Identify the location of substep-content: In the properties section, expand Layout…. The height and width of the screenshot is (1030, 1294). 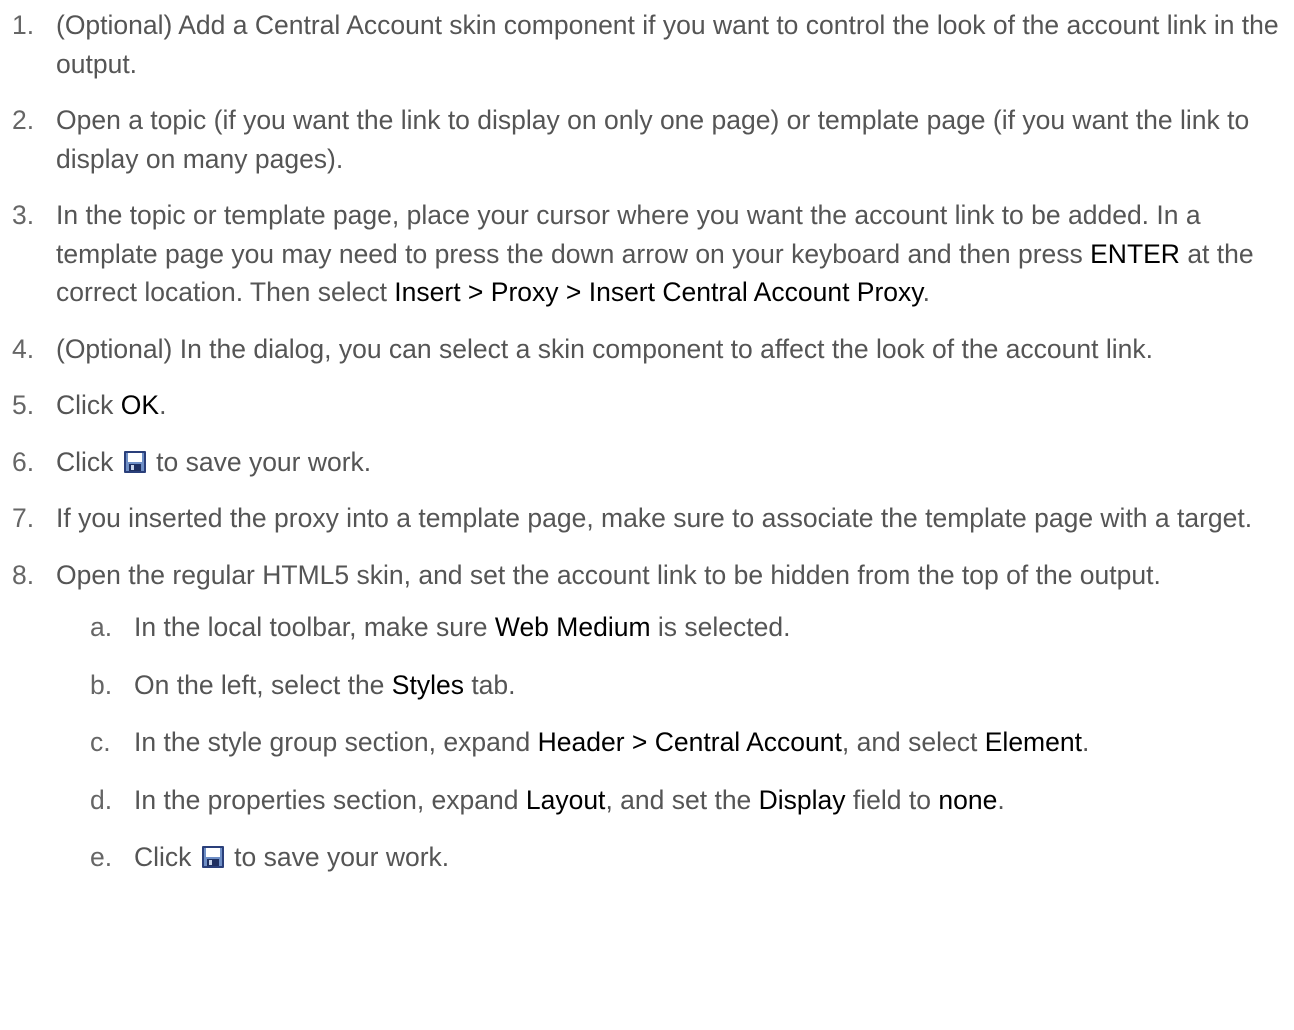
(569, 800).